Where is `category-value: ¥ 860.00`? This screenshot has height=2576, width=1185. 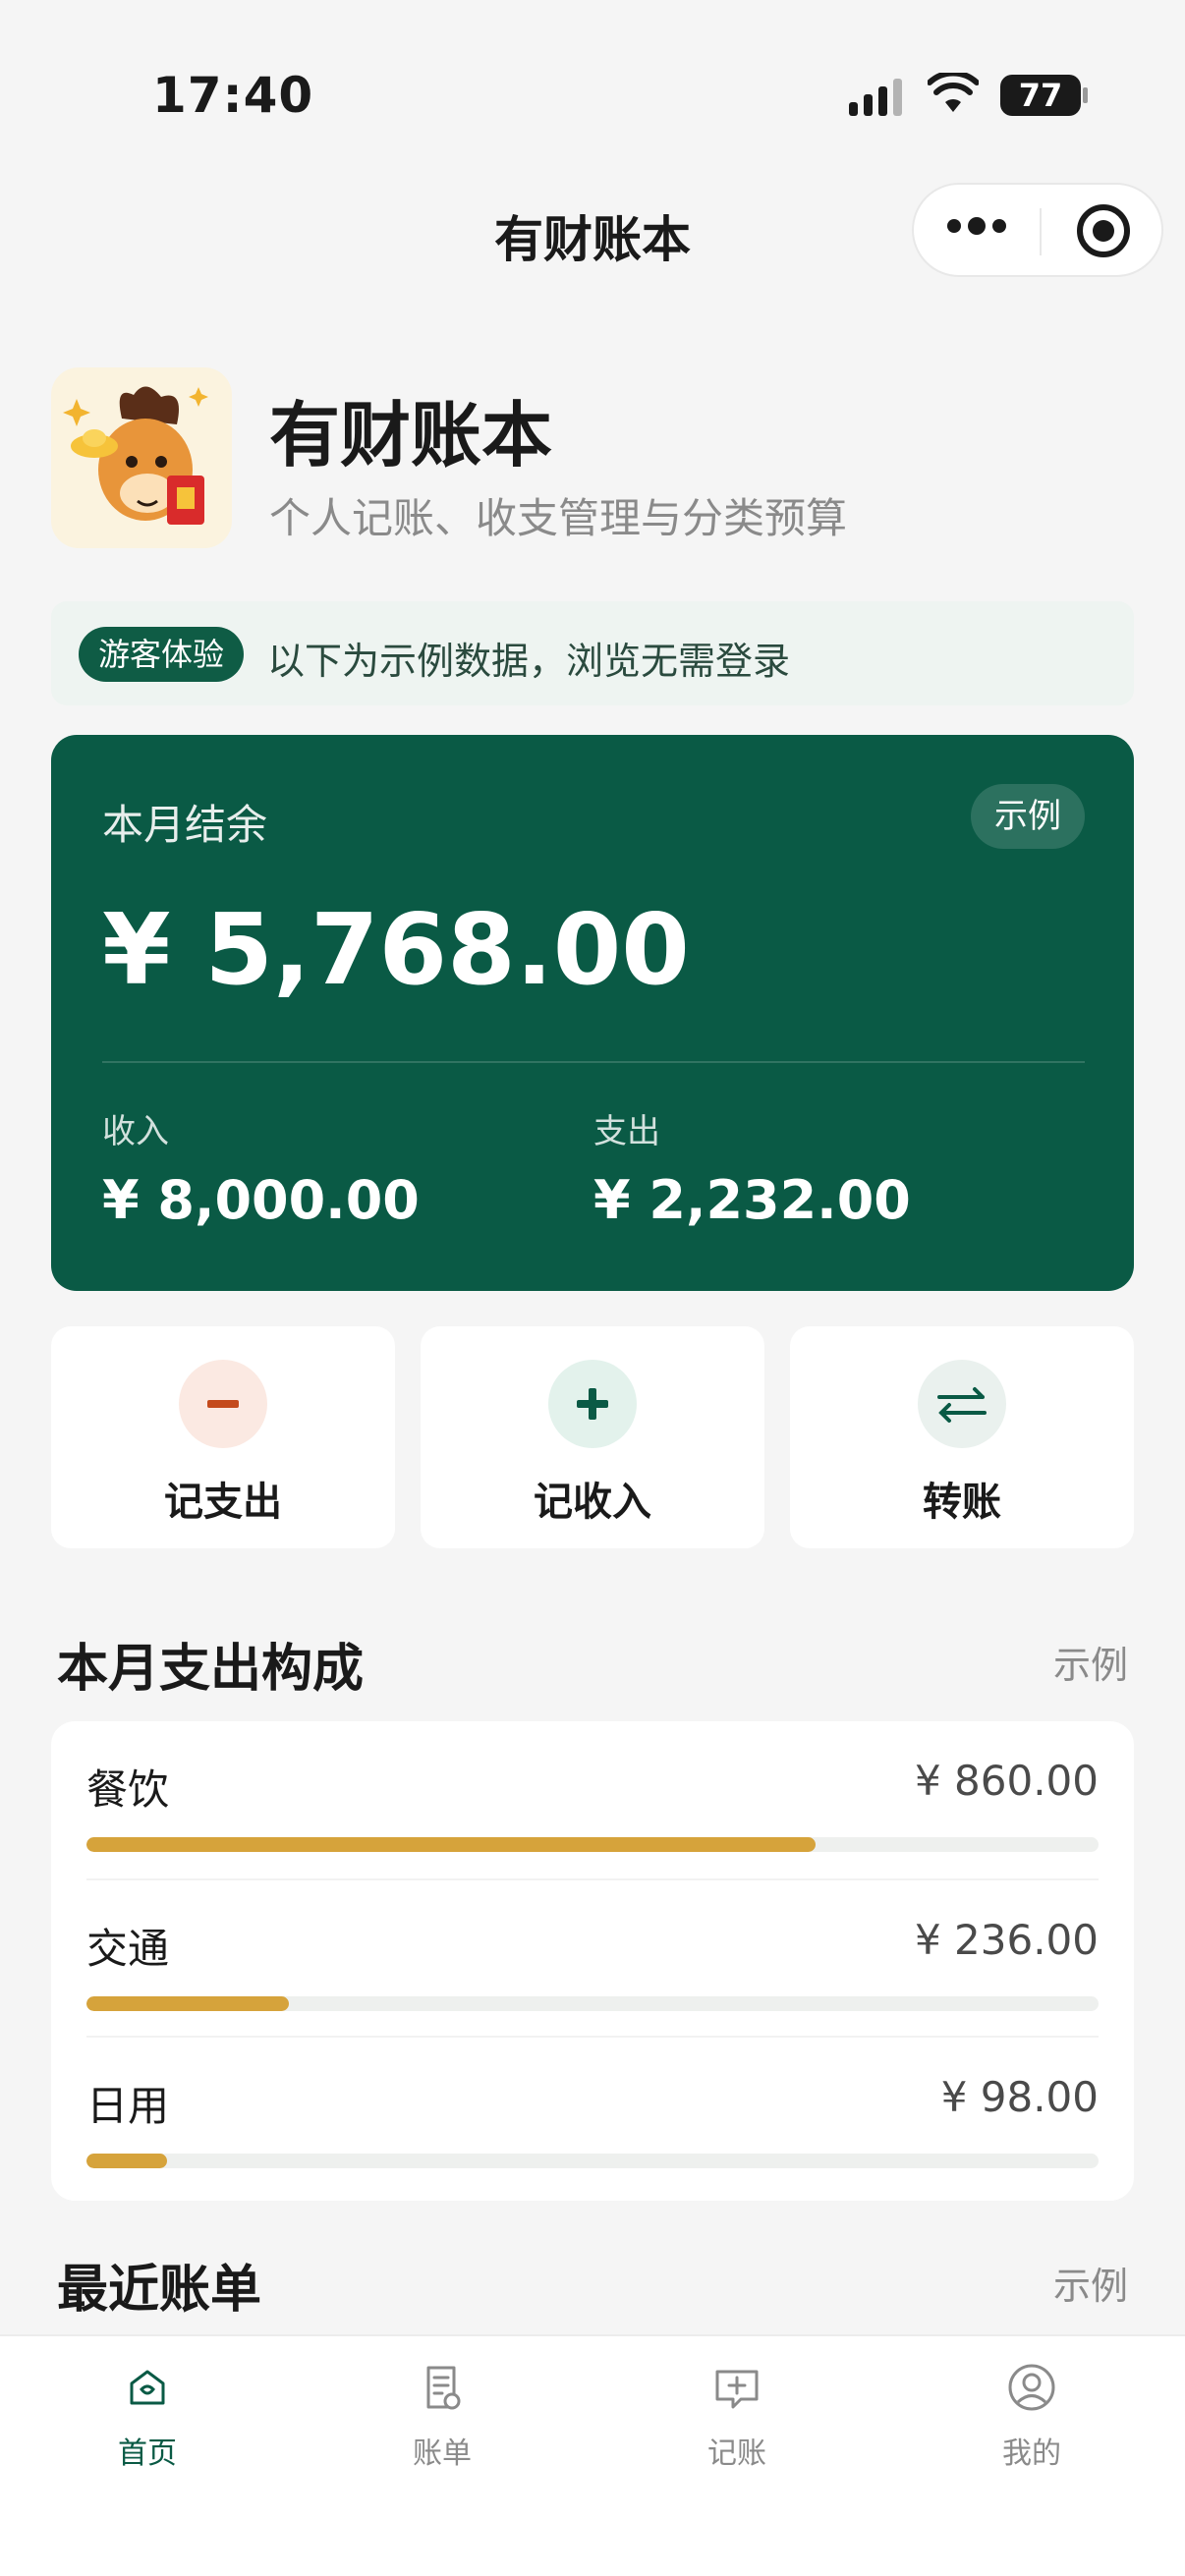
category-value: ¥ 860.00 is located at coordinates (1007, 1781).